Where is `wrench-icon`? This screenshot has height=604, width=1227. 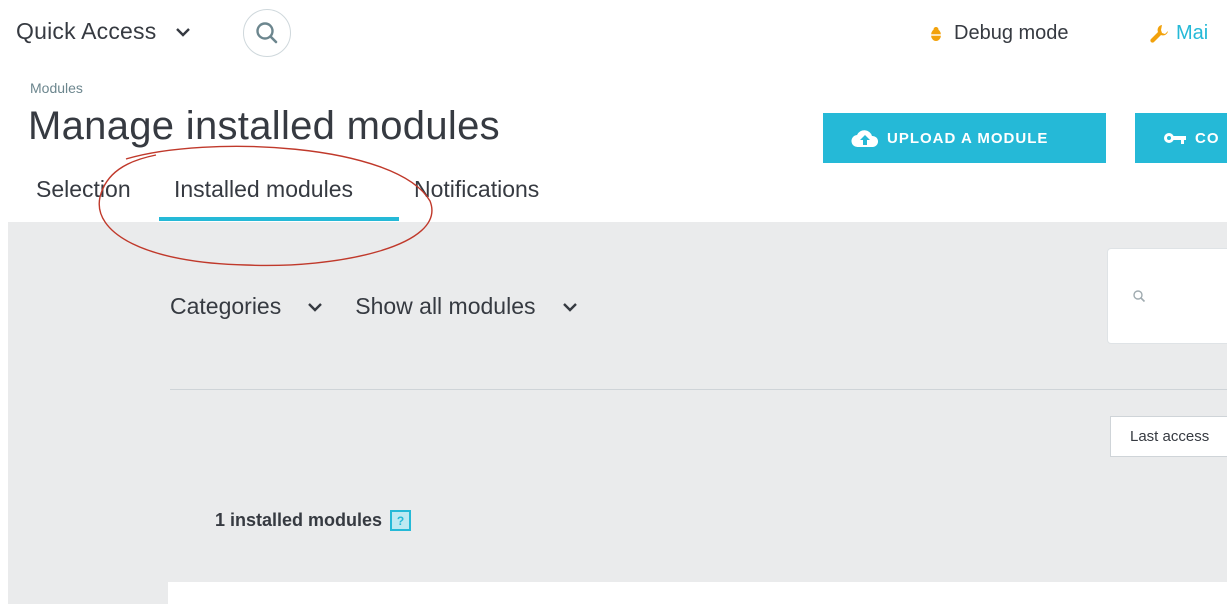 wrench-icon is located at coordinates (1159, 33).